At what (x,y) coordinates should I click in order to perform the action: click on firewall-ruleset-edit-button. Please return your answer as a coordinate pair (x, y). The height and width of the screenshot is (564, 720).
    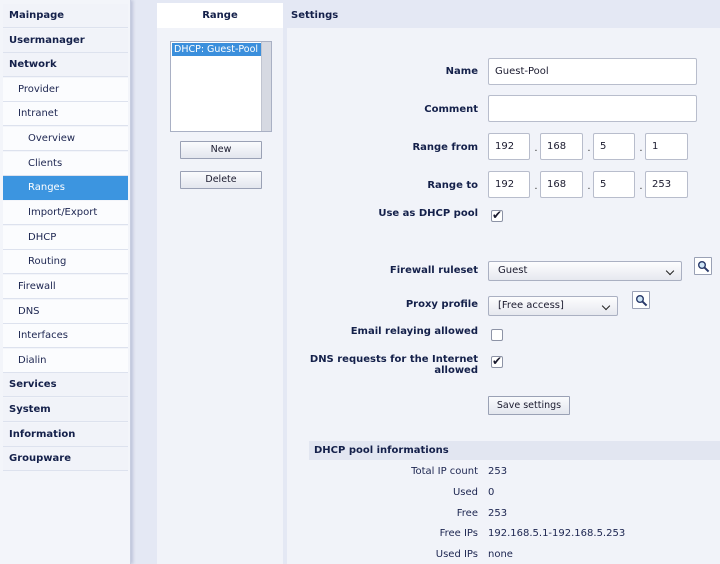
    Looking at the image, I should click on (703, 266).